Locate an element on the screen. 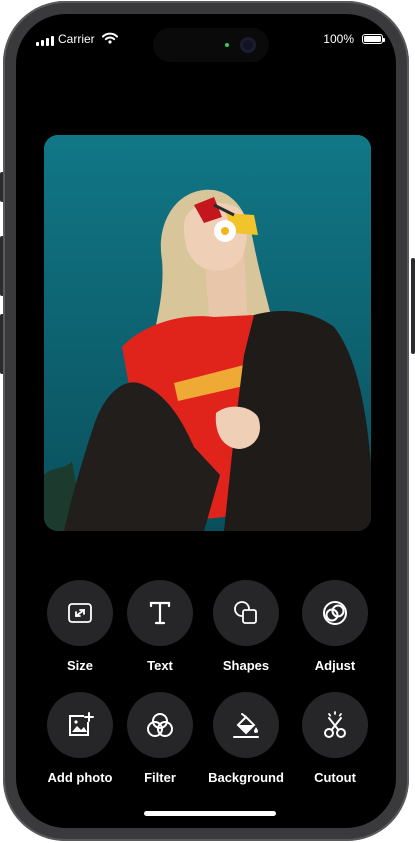 The height and width of the screenshot is (843, 415). shapes-button is located at coordinates (246, 613).